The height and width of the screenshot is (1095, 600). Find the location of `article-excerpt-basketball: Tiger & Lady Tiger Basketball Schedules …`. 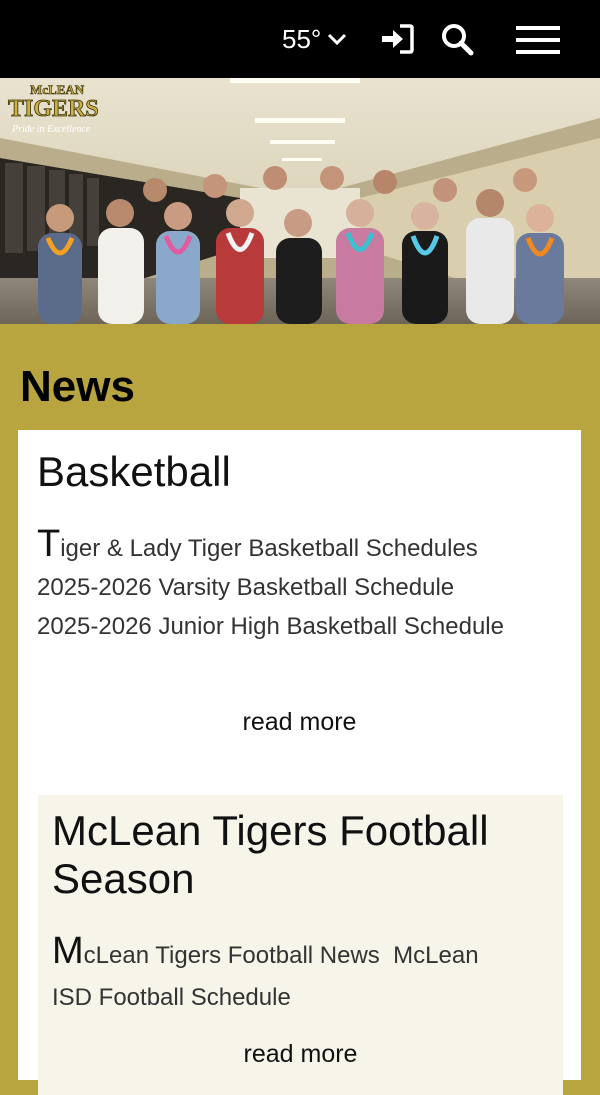

article-excerpt-basketball: Tiger & Lady Tiger Basketball Schedules … is located at coordinates (302, 585).